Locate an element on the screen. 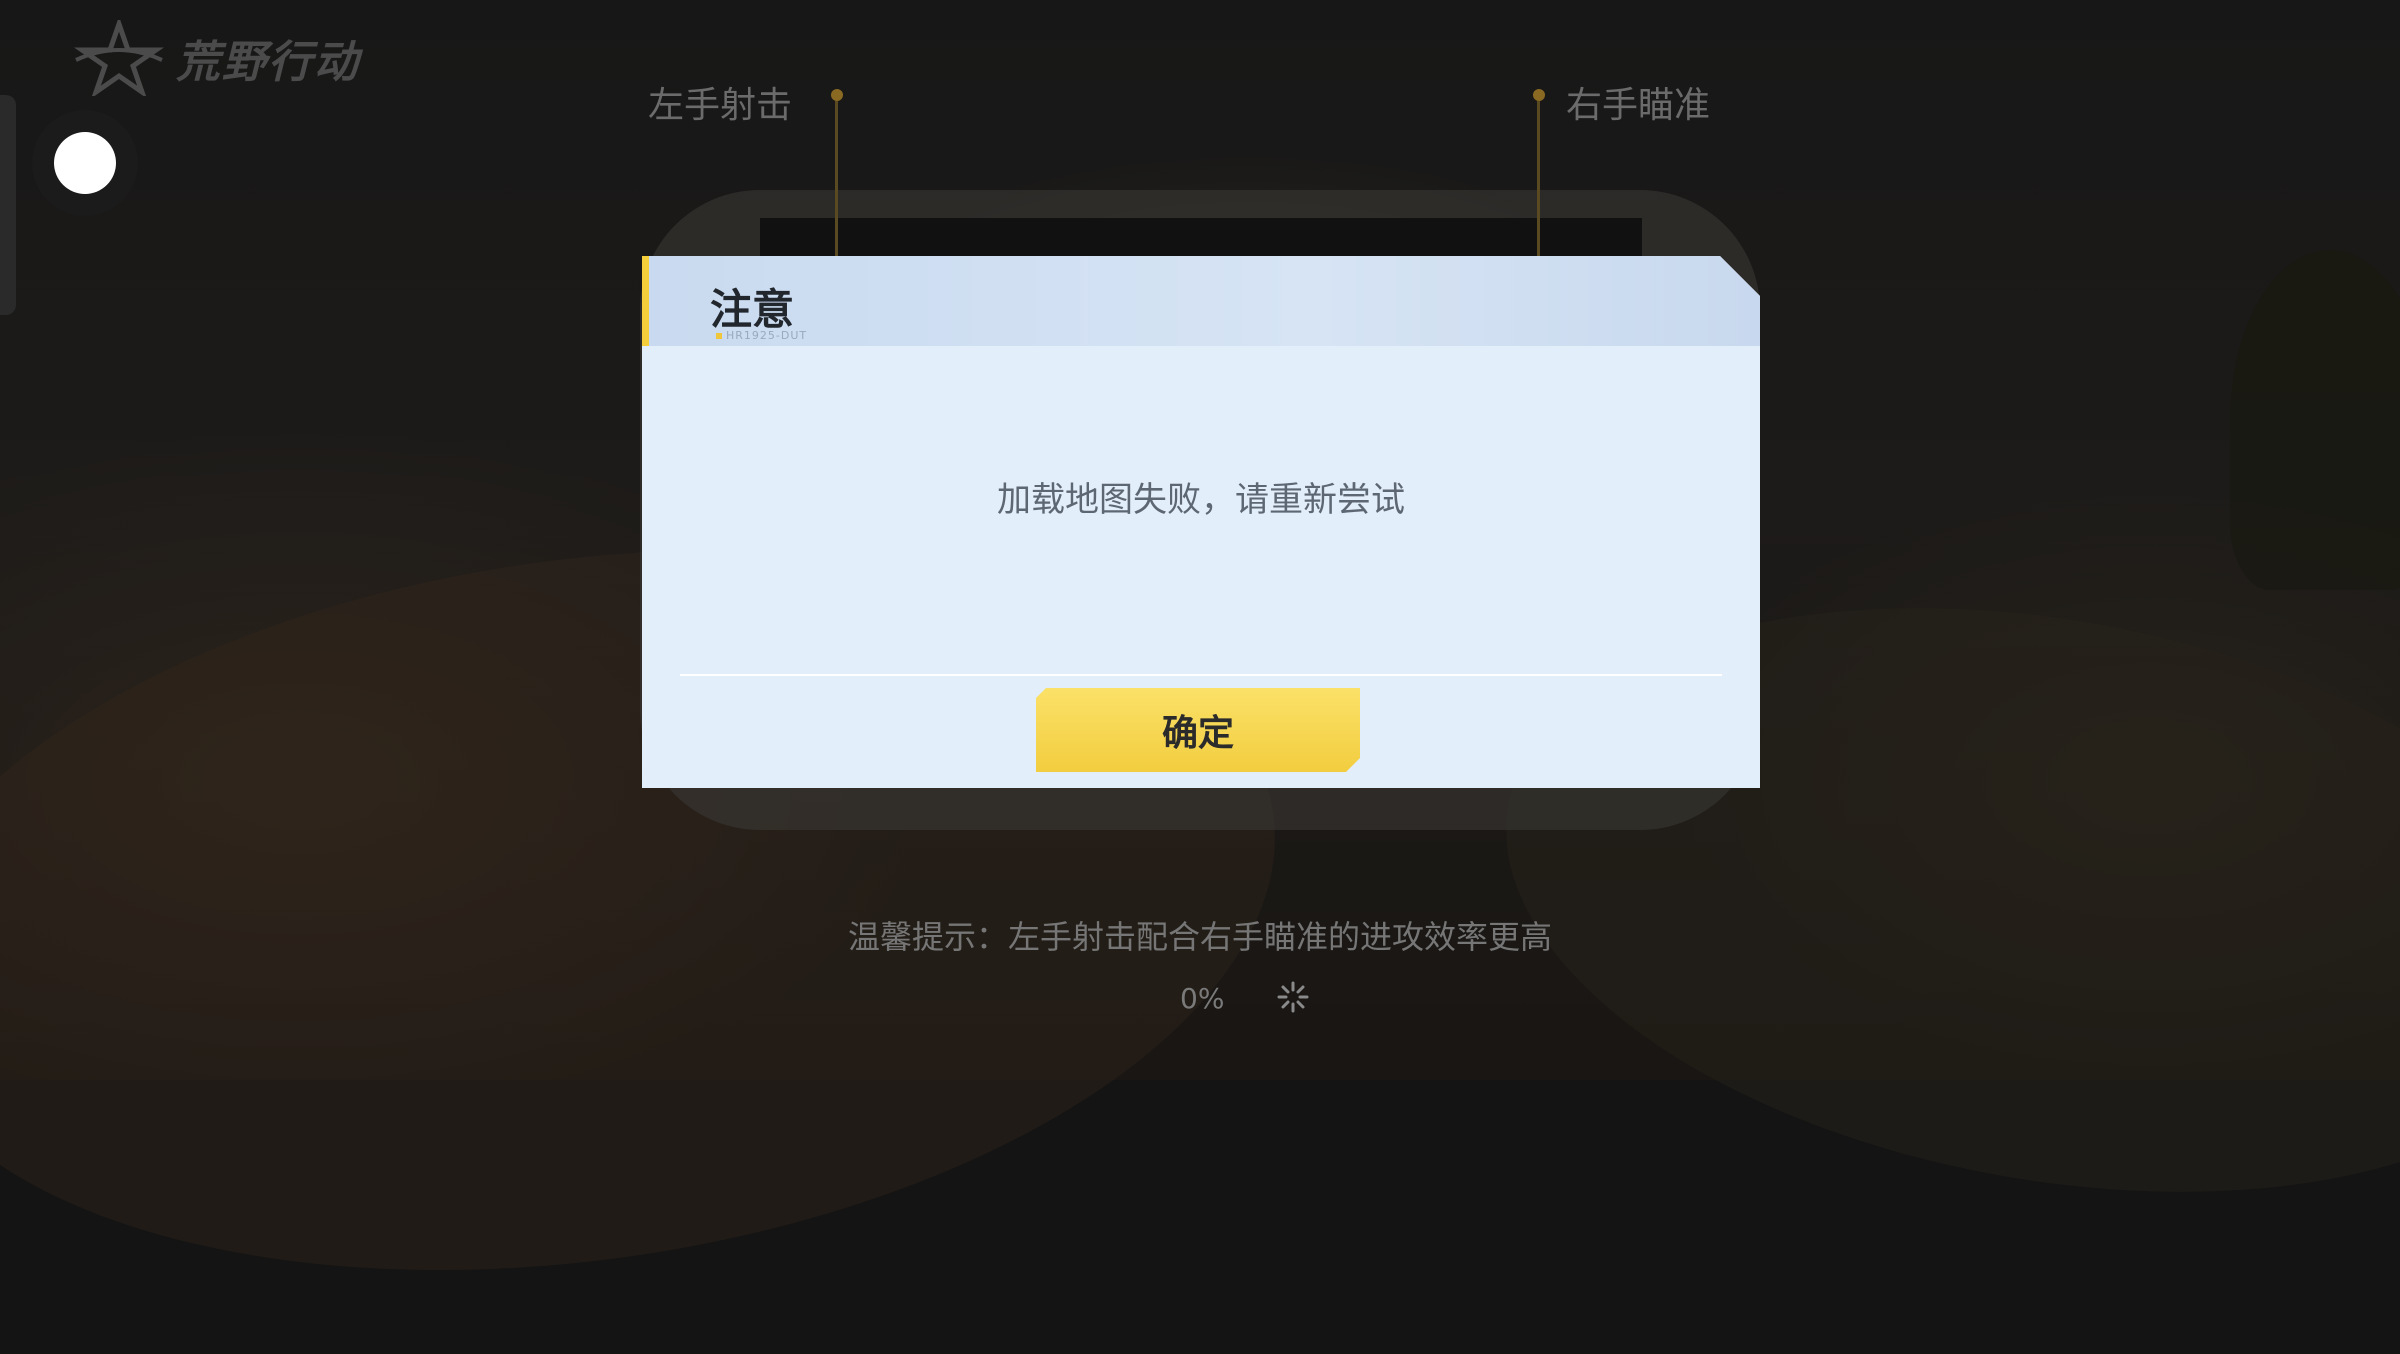 Image resolution: width=2400 pixels, height=1354 pixels. logo-text: 荒野行动 is located at coordinates (268, 62).